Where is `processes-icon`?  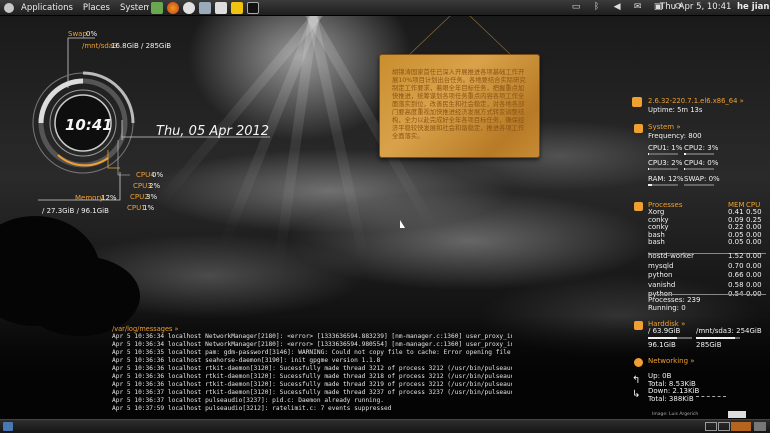 processes-icon is located at coordinates (638, 206).